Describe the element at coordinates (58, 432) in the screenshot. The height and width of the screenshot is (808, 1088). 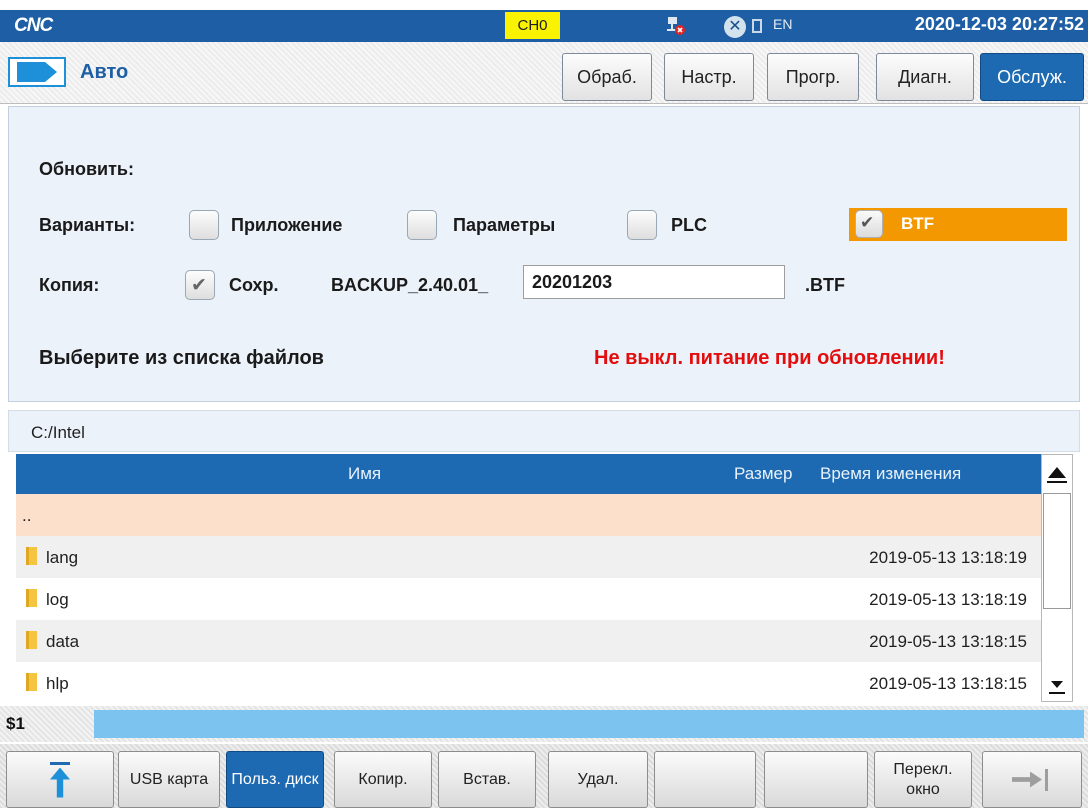
I see `current-path: C:/Intel` at that location.